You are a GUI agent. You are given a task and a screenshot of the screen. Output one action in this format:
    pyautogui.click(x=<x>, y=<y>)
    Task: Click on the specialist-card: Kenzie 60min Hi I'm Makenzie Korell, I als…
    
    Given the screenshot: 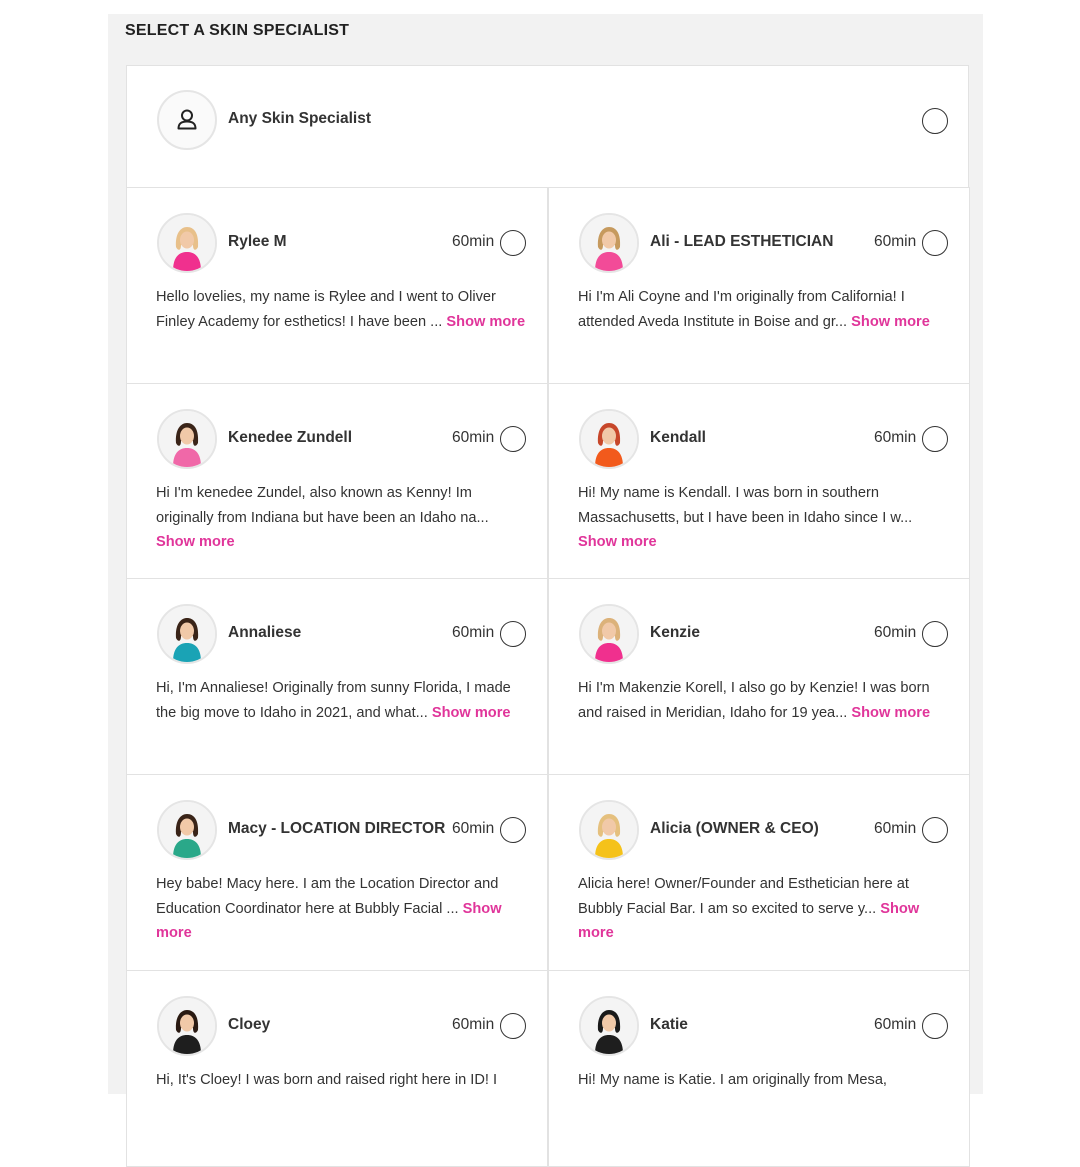 What is the action you would take?
    pyautogui.click(x=759, y=676)
    